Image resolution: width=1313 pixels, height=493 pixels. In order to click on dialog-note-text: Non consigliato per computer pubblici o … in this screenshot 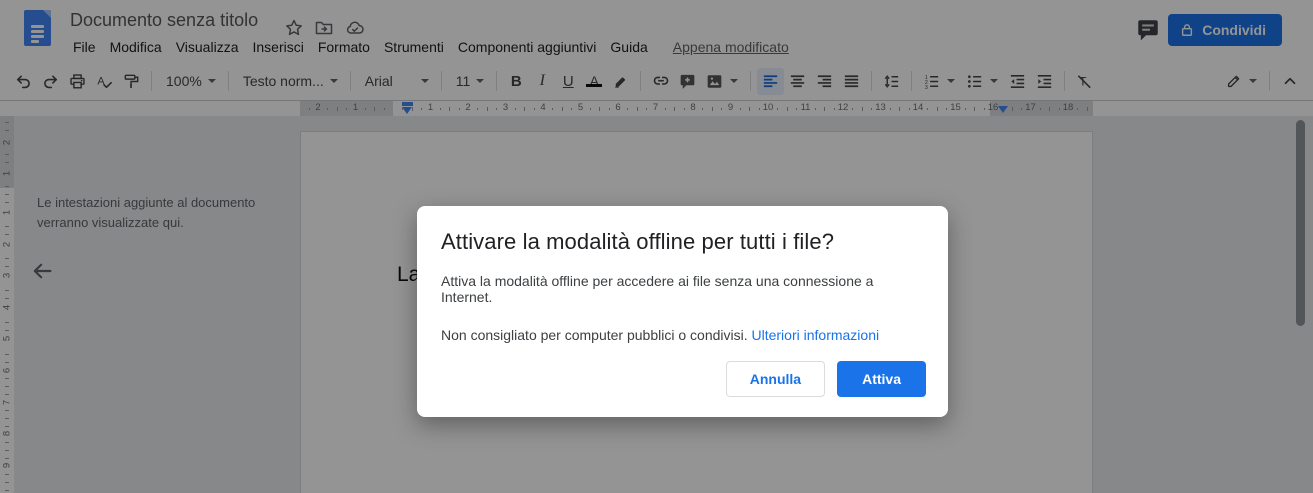, I will do `click(682, 335)`.